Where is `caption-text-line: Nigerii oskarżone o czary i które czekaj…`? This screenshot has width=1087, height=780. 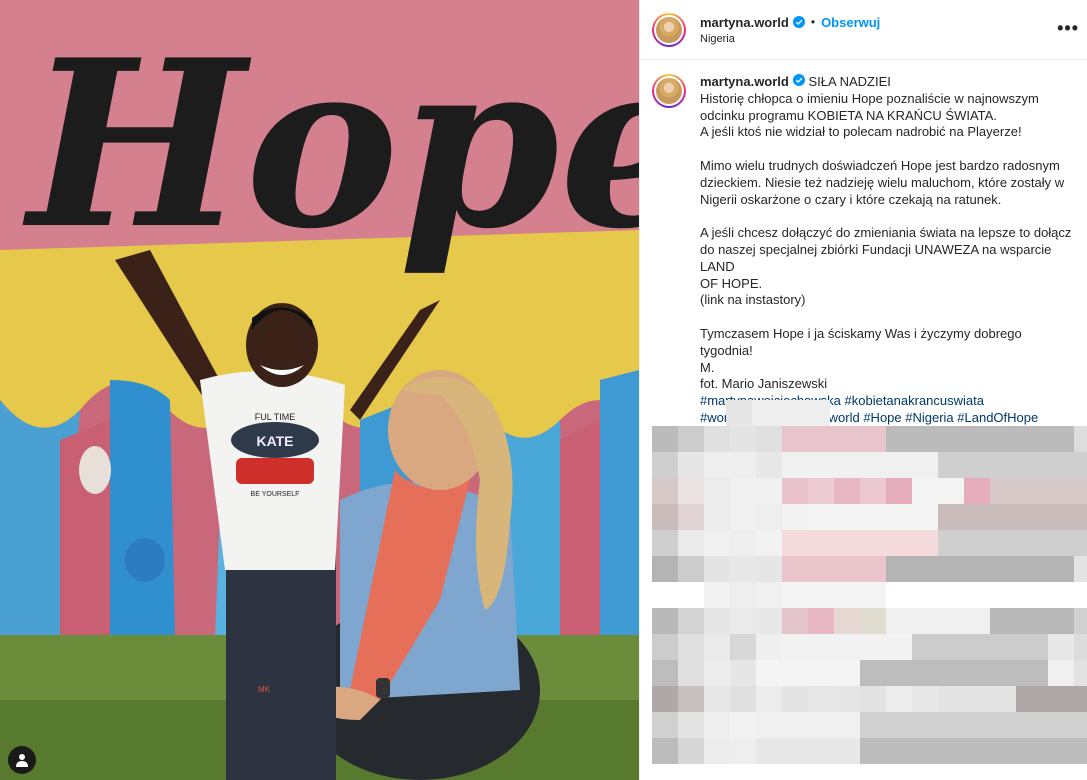 caption-text-line: Nigerii oskarżone o czary i które czekaj… is located at coordinates (851, 199).